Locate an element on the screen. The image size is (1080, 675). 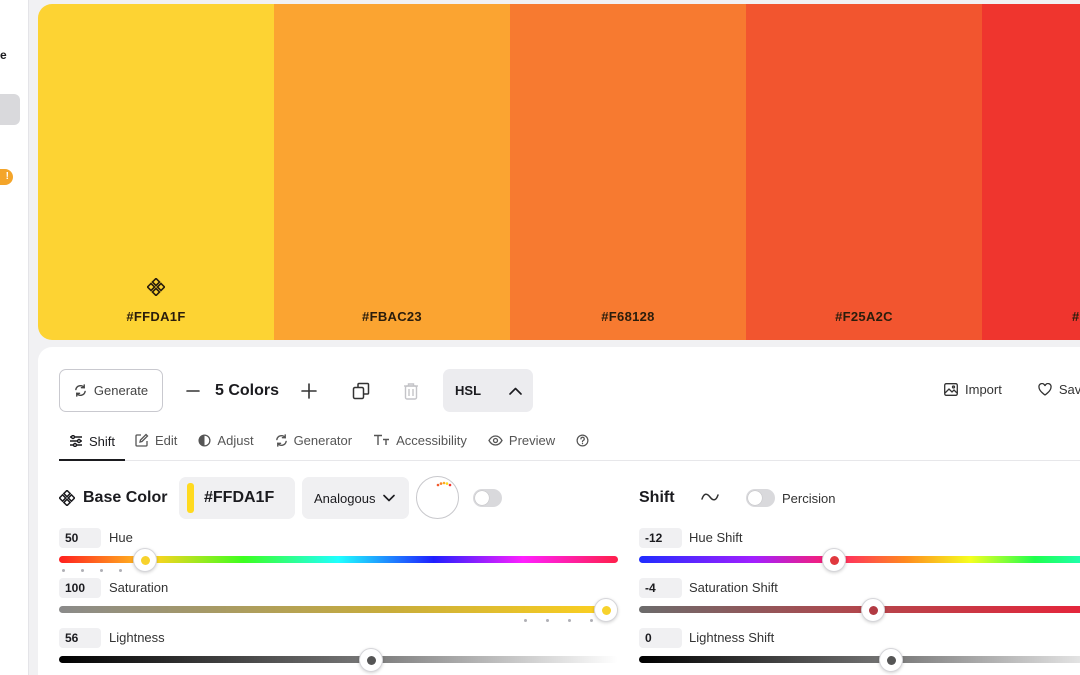
lightness-shift-value: 0 is located at coordinates (660, 638).